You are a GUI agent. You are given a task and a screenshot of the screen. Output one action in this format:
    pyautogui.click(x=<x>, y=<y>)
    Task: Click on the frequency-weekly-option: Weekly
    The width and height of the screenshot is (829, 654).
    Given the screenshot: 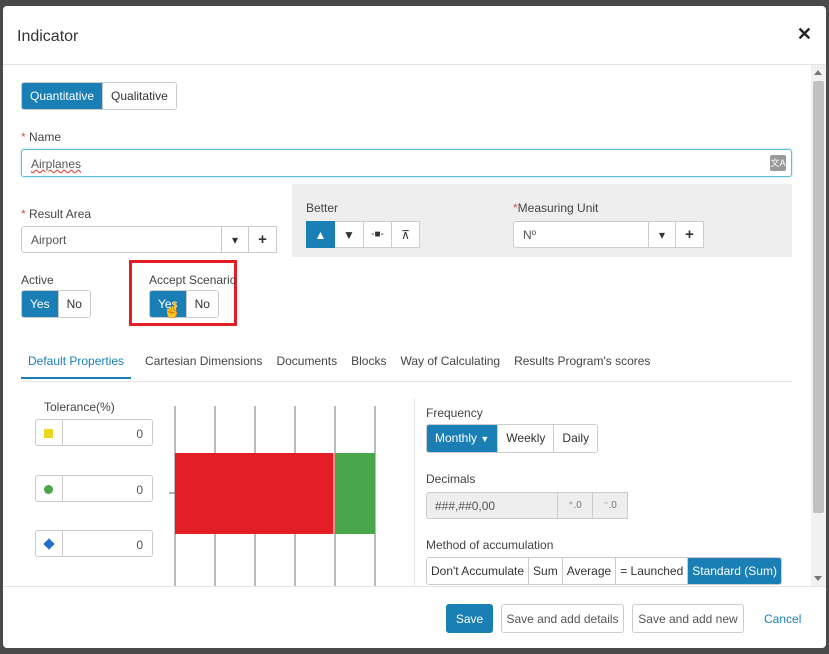 What is the action you would take?
    pyautogui.click(x=525, y=438)
    